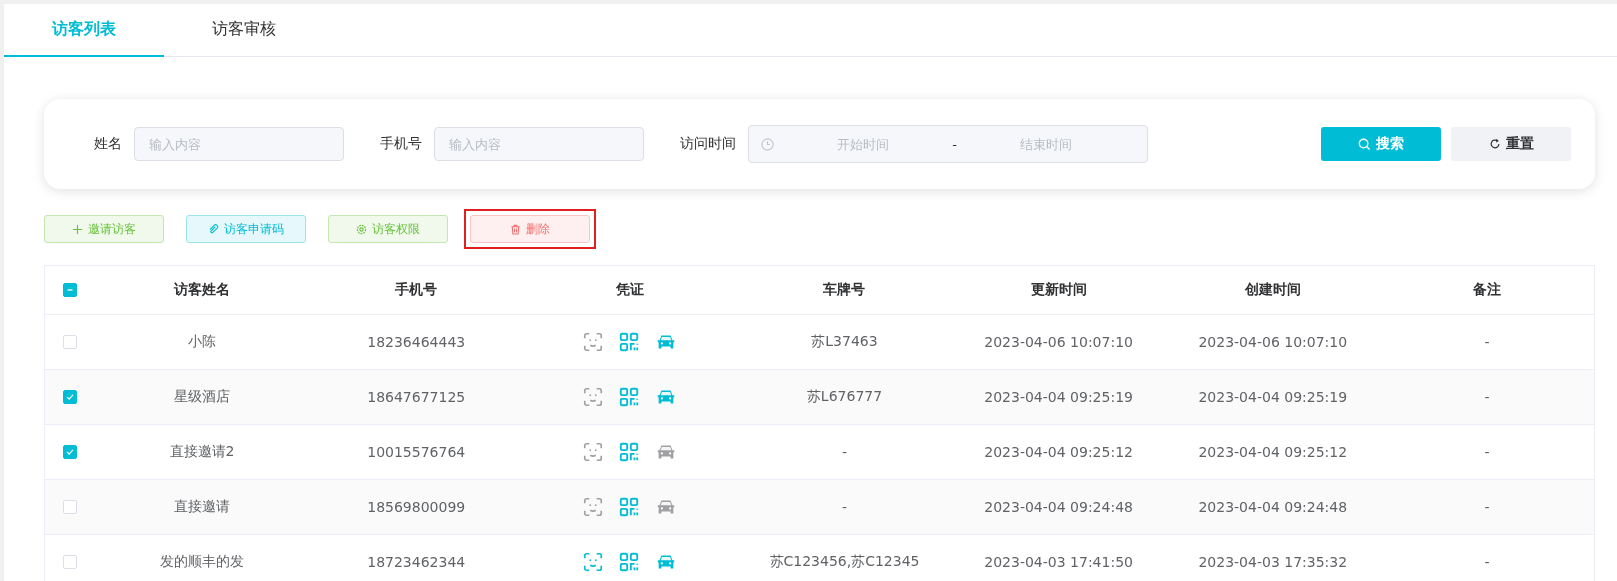  What do you see at coordinates (416, 452) in the screenshot?
I see `table-cell: 10015576764` at bounding box center [416, 452].